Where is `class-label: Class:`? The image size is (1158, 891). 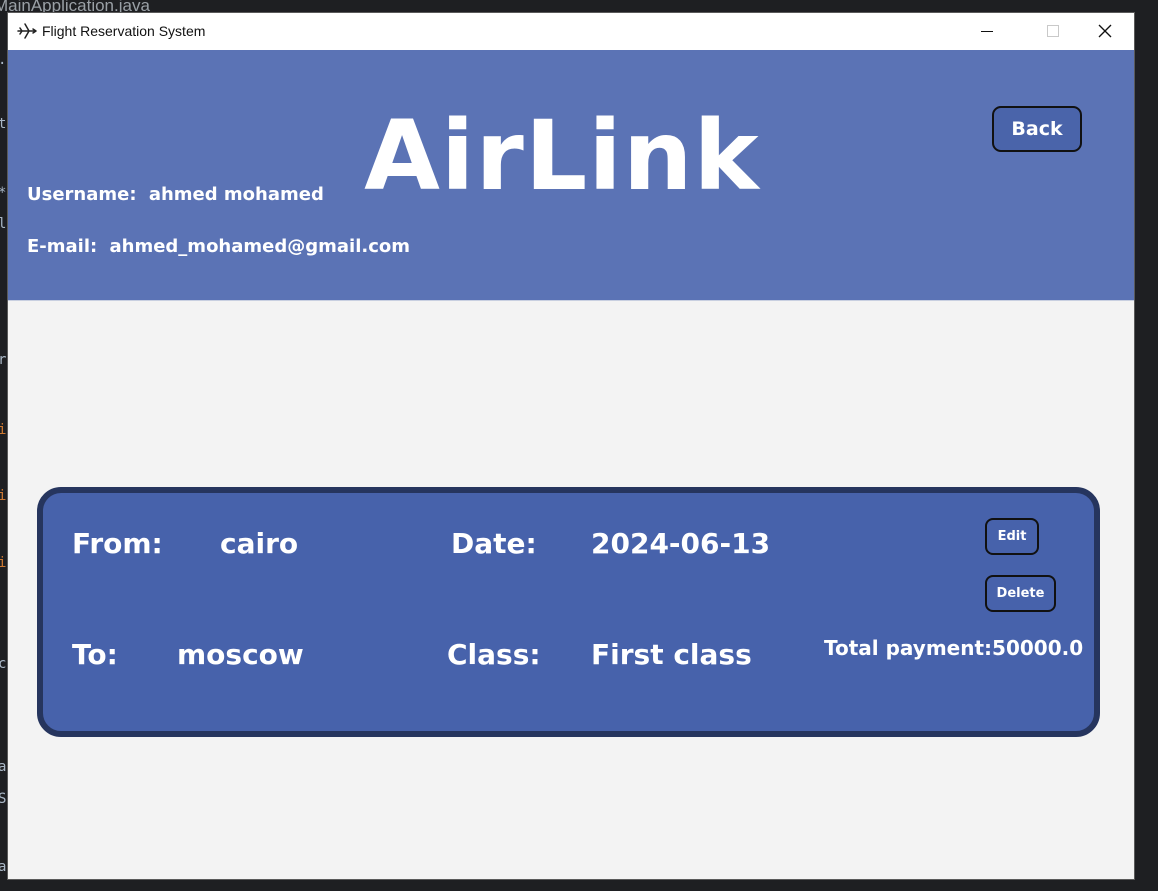 class-label: Class: is located at coordinates (494, 654).